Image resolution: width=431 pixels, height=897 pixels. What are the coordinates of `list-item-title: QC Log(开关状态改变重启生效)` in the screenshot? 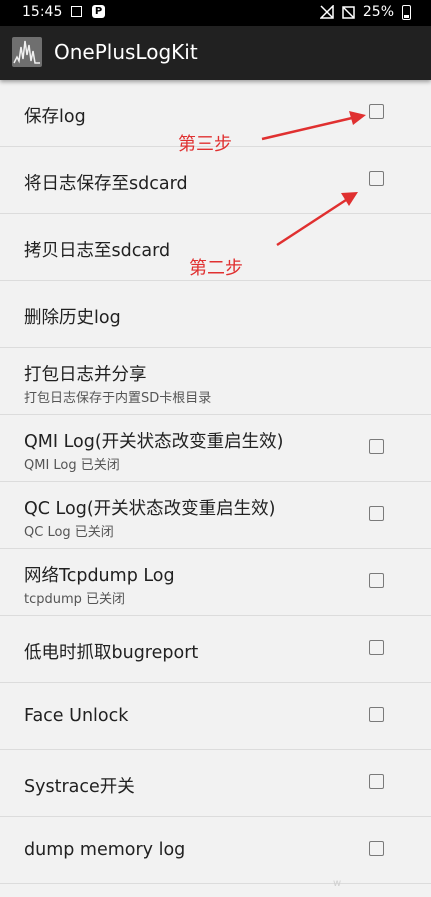 It's located at (150, 509).